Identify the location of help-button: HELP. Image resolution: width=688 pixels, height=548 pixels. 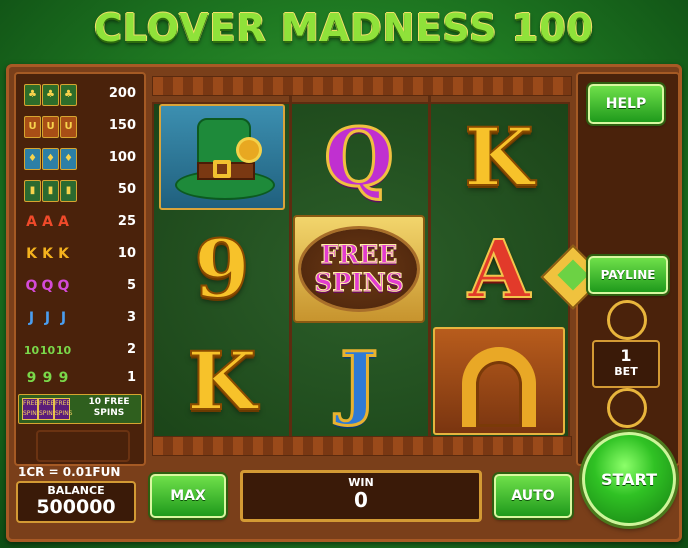
(626, 104).